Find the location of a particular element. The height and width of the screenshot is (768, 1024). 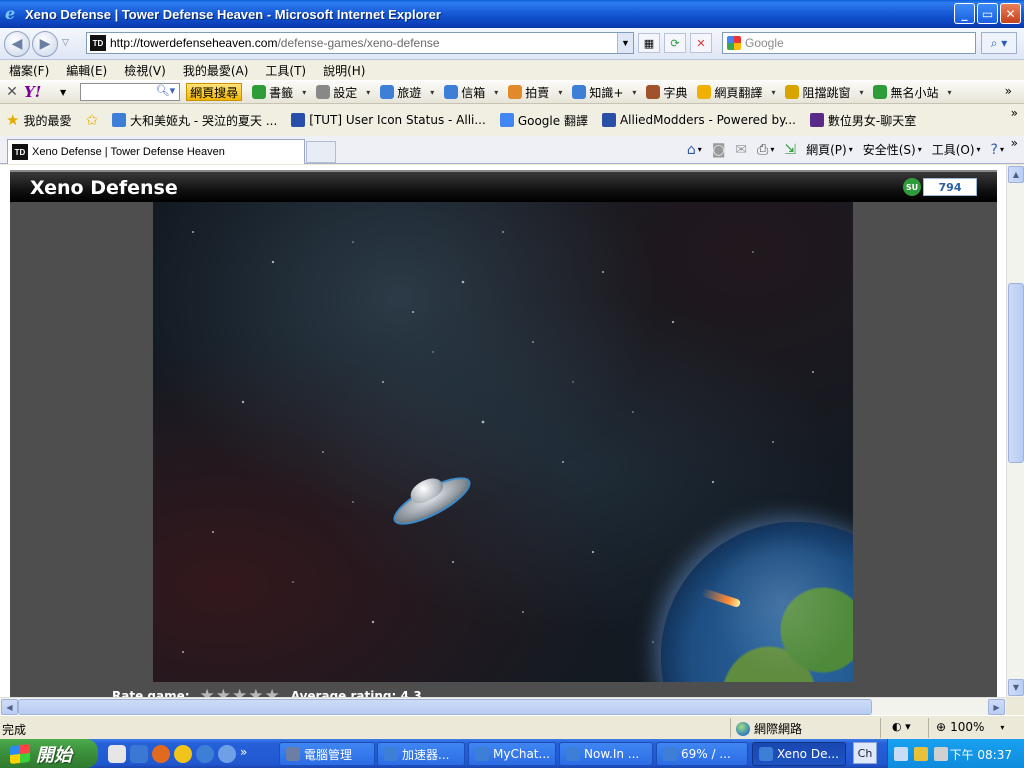

clock: 下午 08:37 is located at coordinates (981, 754).